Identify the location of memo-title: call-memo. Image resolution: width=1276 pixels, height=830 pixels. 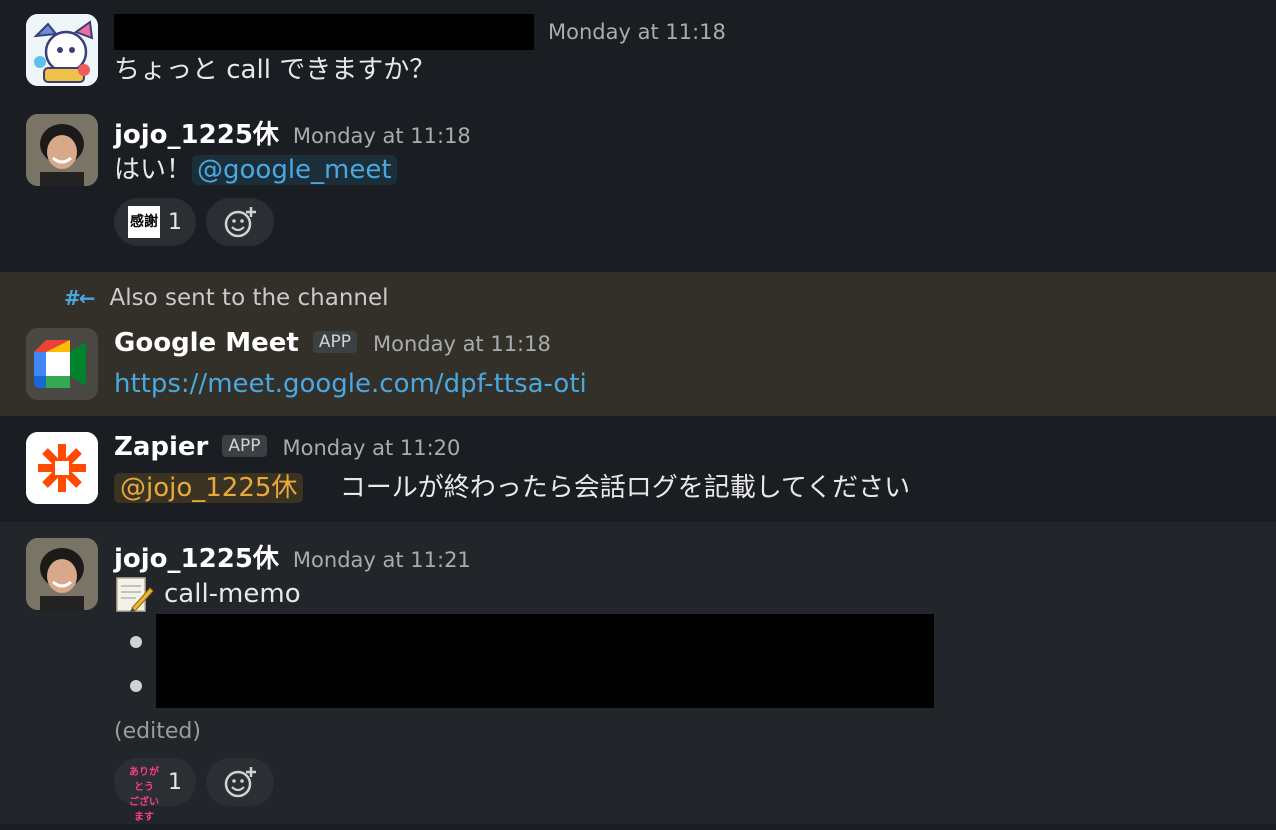
(232, 594).